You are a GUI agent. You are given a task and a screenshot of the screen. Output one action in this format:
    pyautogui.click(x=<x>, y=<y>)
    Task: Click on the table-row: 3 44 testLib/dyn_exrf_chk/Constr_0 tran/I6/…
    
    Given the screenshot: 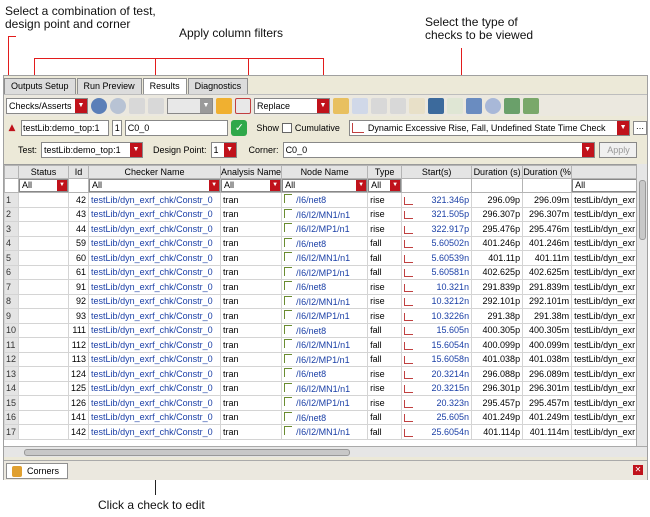 What is the action you would take?
    pyautogui.click(x=321, y=229)
    